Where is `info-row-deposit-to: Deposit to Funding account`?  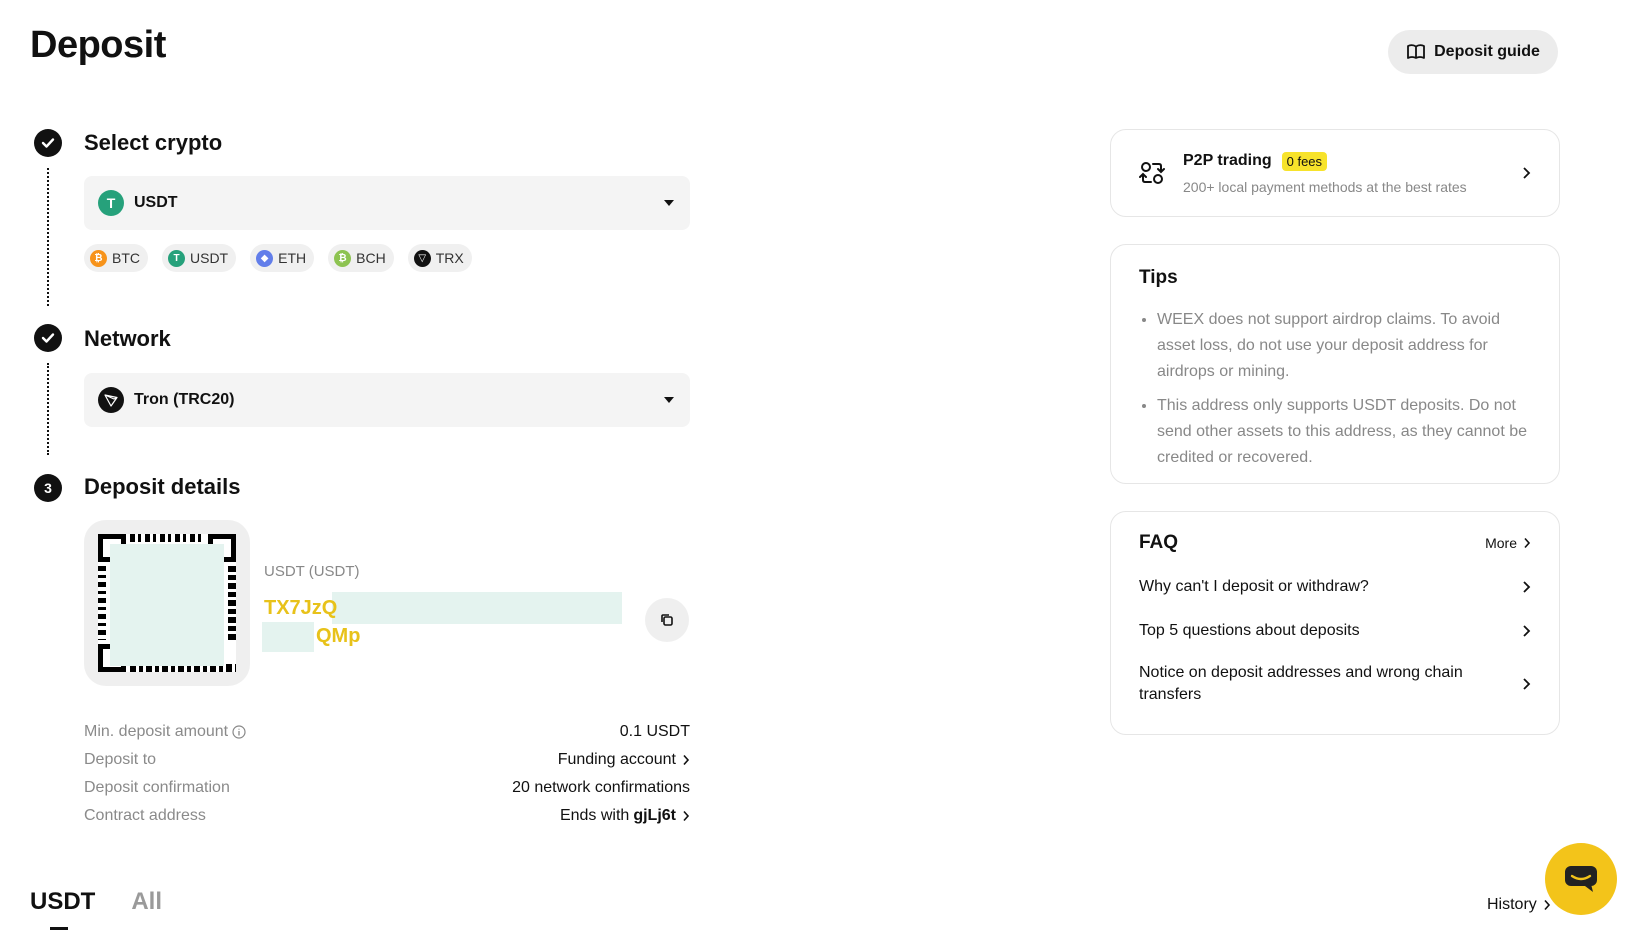
info-row-deposit-to: Deposit to Funding account is located at coordinates (387, 760).